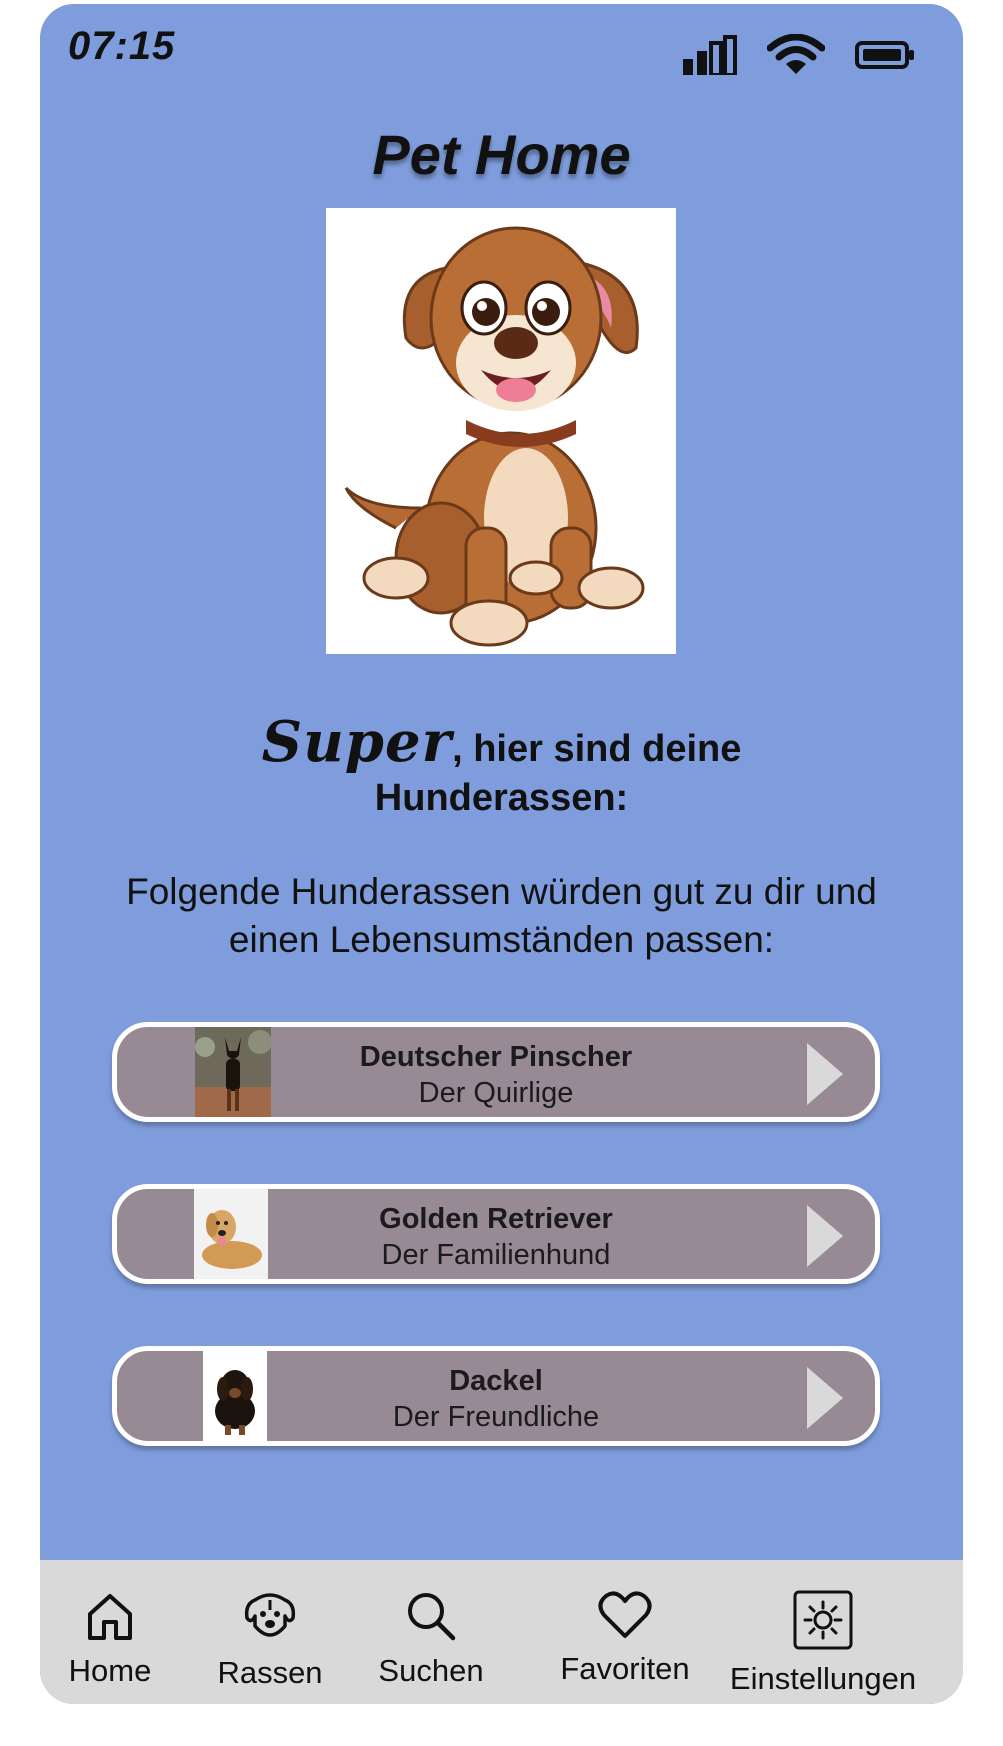  I want to click on battery-icon, so click(884, 55).